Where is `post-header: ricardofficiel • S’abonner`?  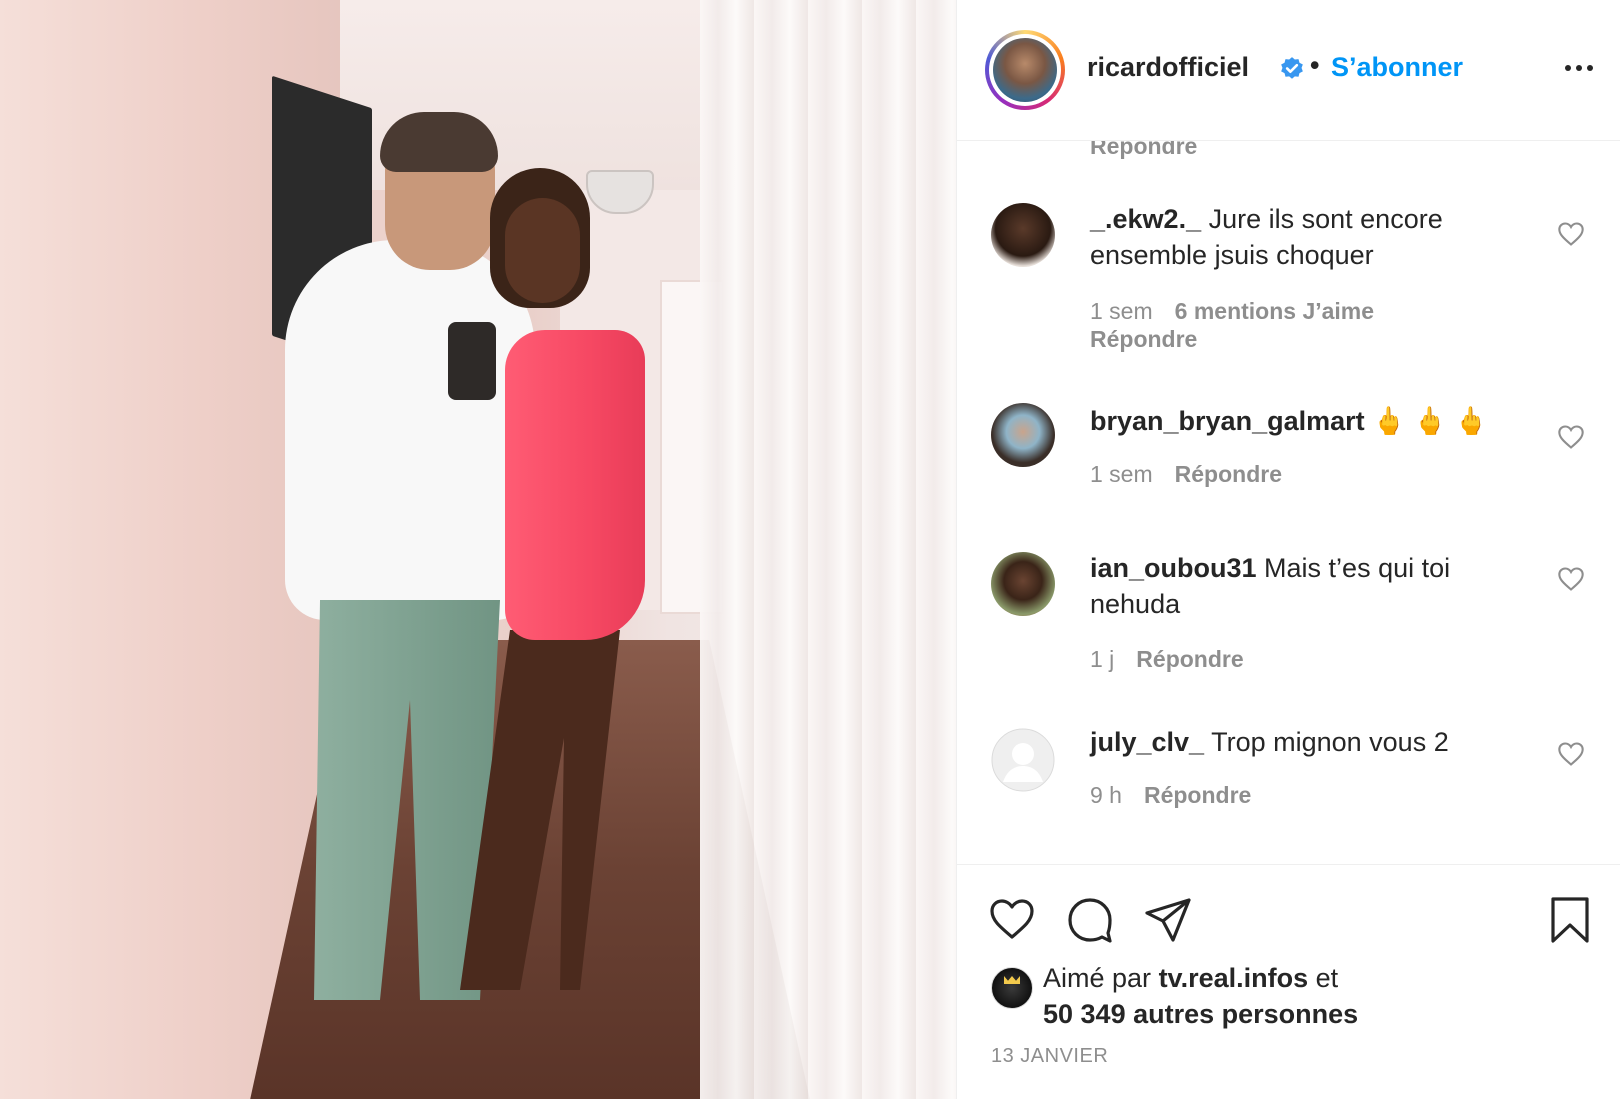
post-header: ricardofficiel • S’abonner is located at coordinates (1288, 70).